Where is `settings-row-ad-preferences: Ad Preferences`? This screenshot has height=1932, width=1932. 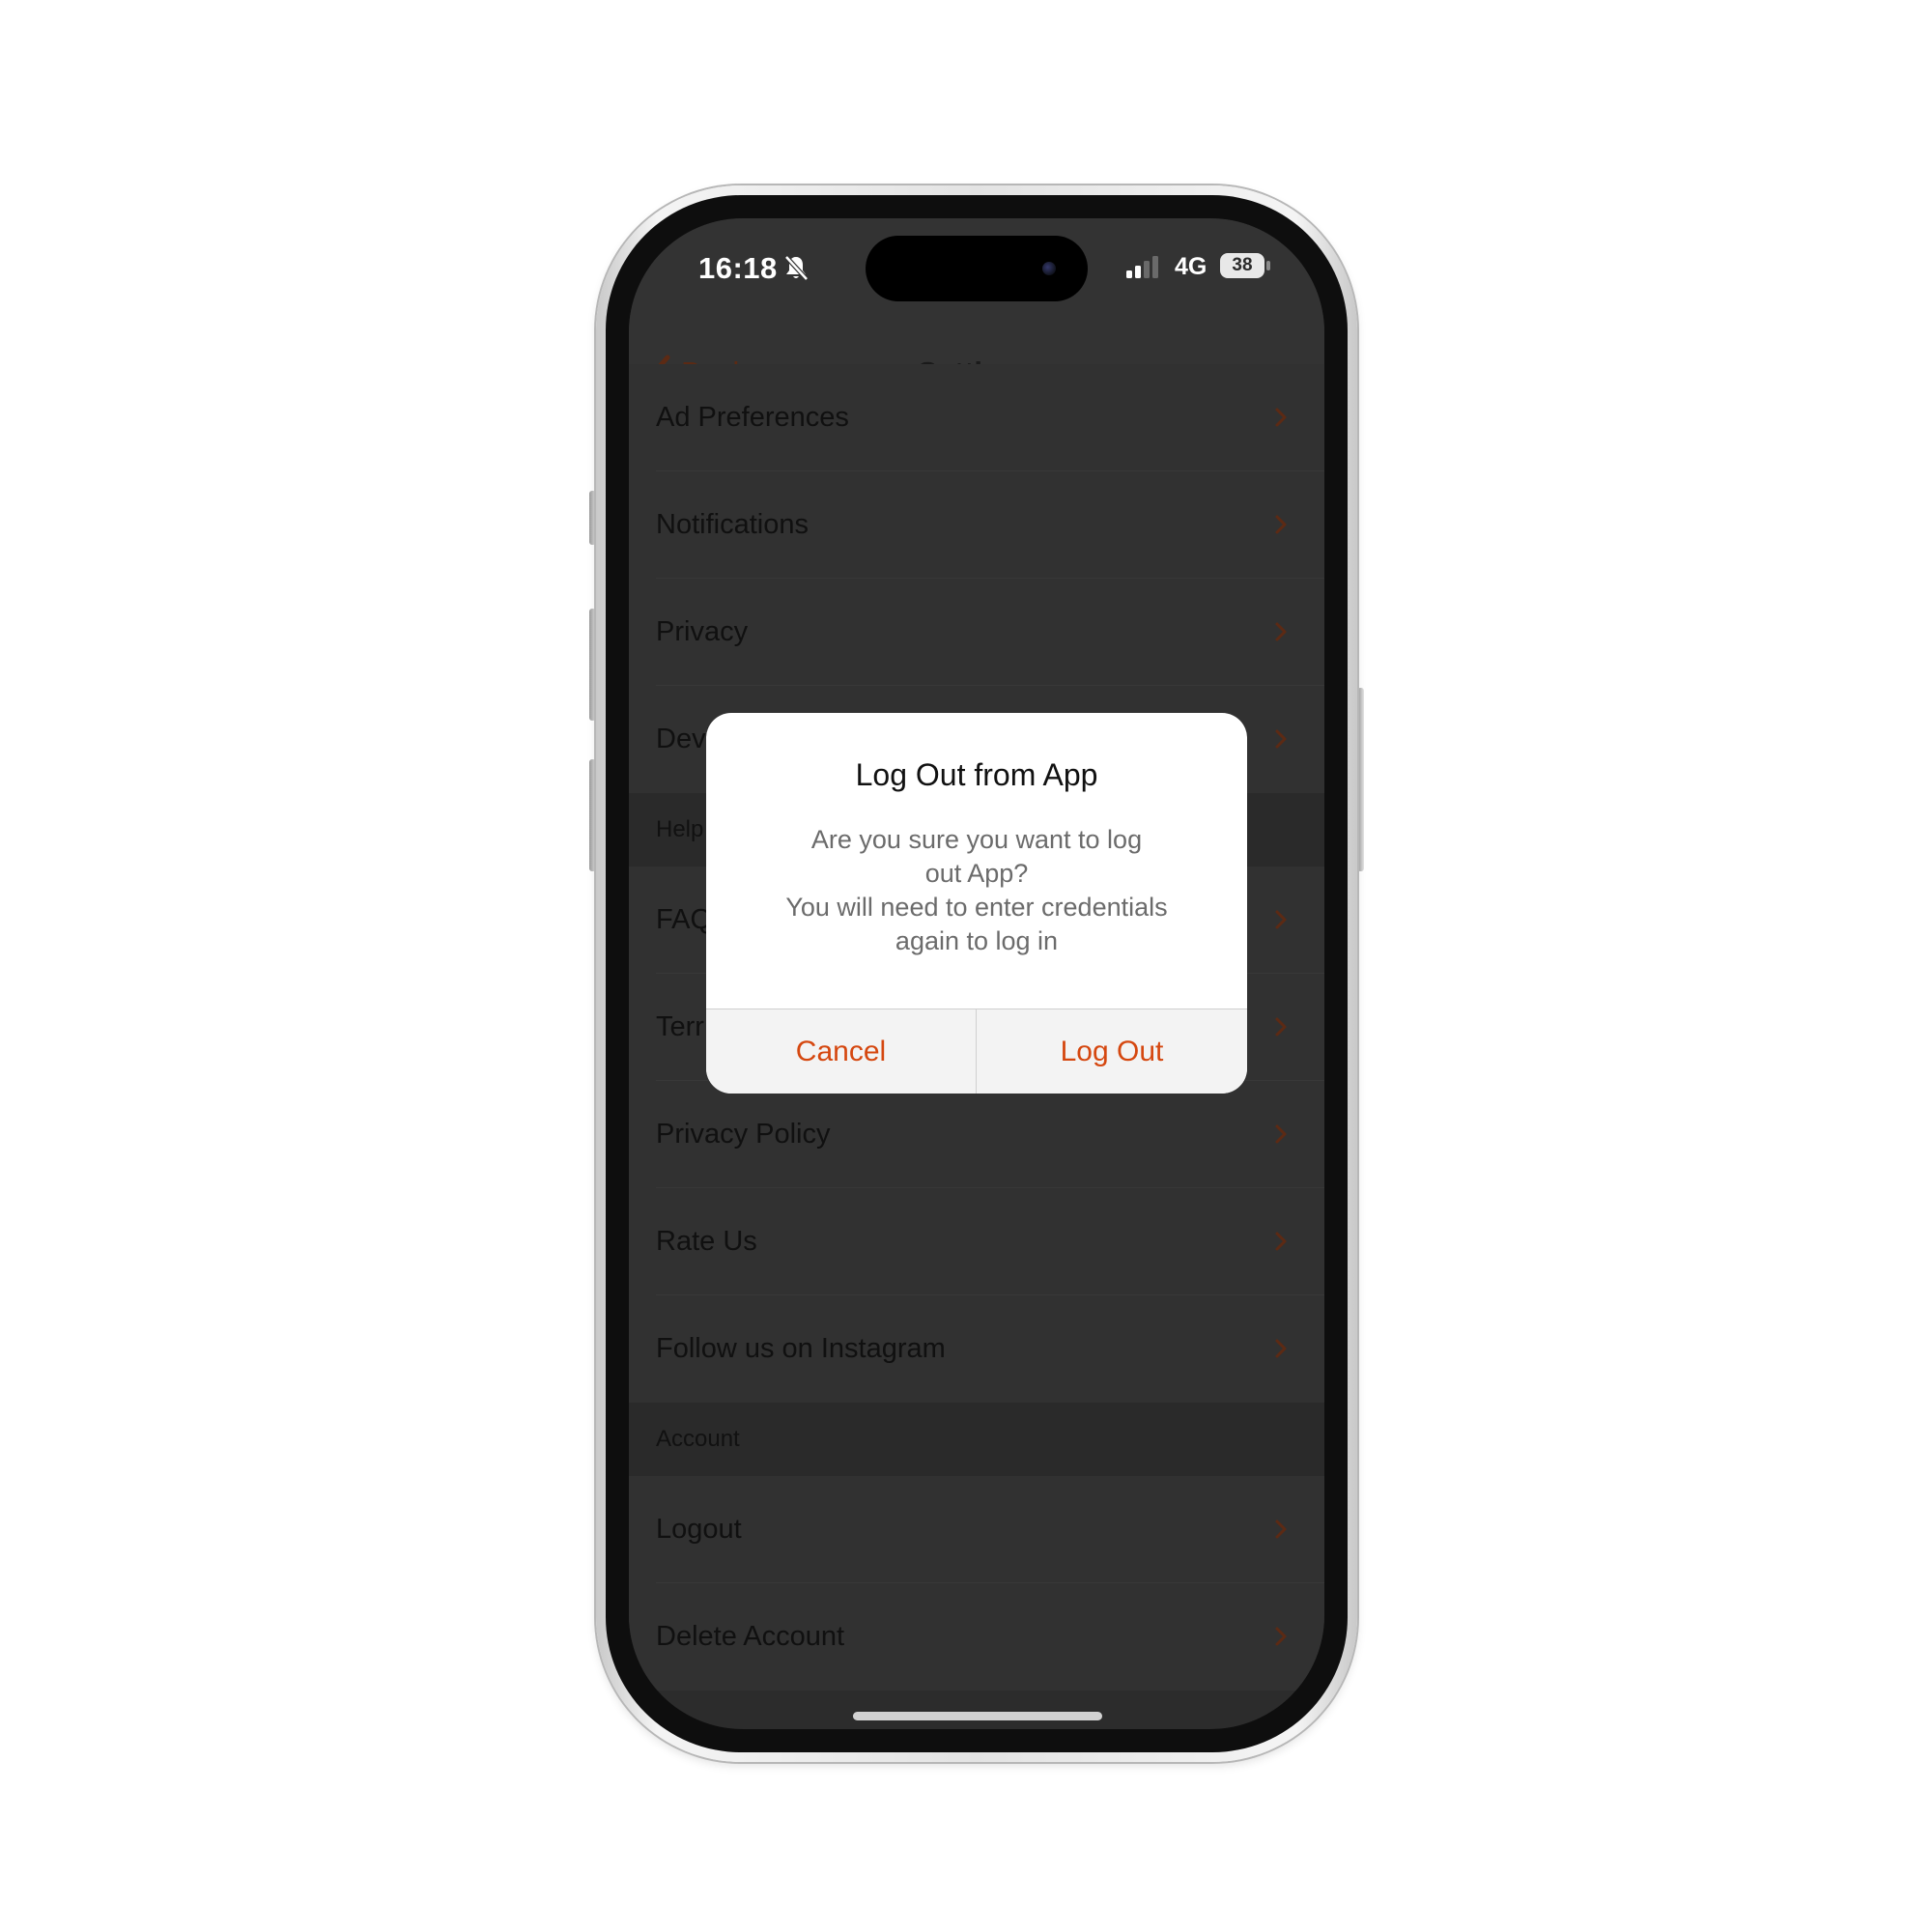
settings-row-ad-preferences: Ad Preferences is located at coordinates (976, 417).